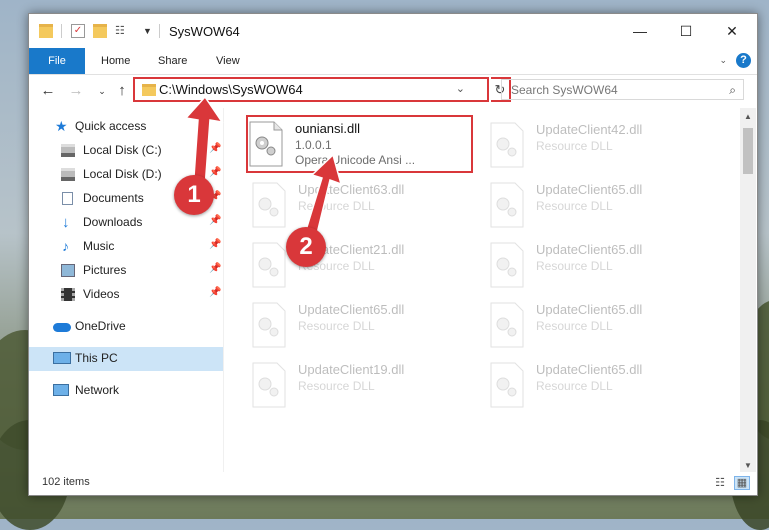 This screenshot has width=769, height=530. I want to click on callout-badge-1: 1, so click(194, 195).